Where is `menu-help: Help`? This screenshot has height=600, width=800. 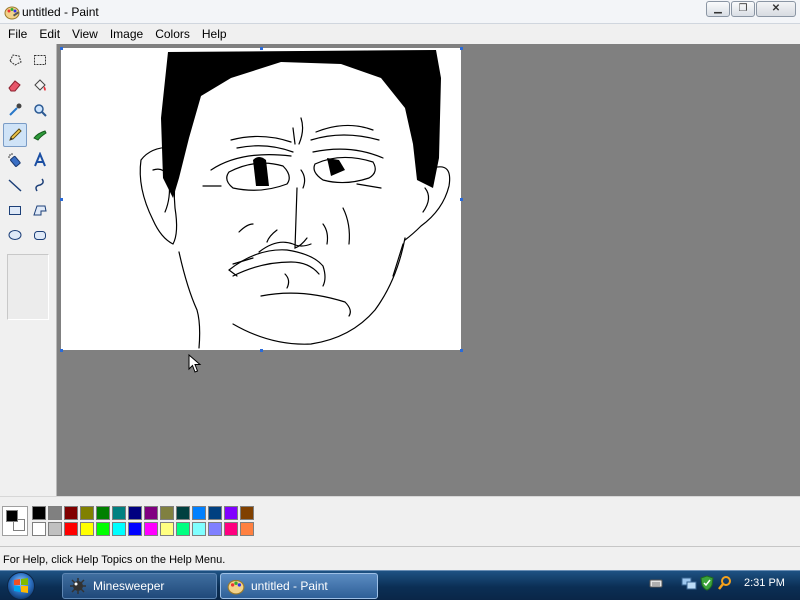 menu-help: Help is located at coordinates (214, 34).